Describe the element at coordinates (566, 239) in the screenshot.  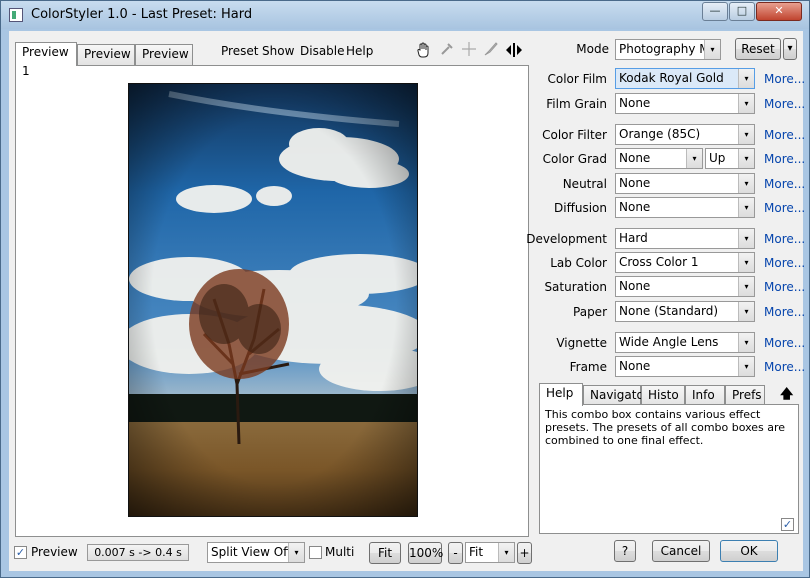
I see `setting-label-development: Development` at that location.